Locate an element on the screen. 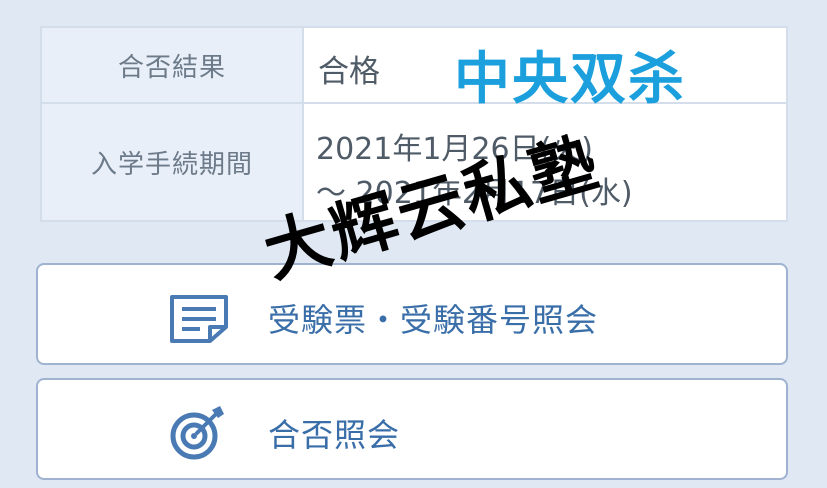 Image resolution: width=827 pixels, height=488 pixels. period-end: 〜 2021年2月17日(水) is located at coordinates (474, 193).